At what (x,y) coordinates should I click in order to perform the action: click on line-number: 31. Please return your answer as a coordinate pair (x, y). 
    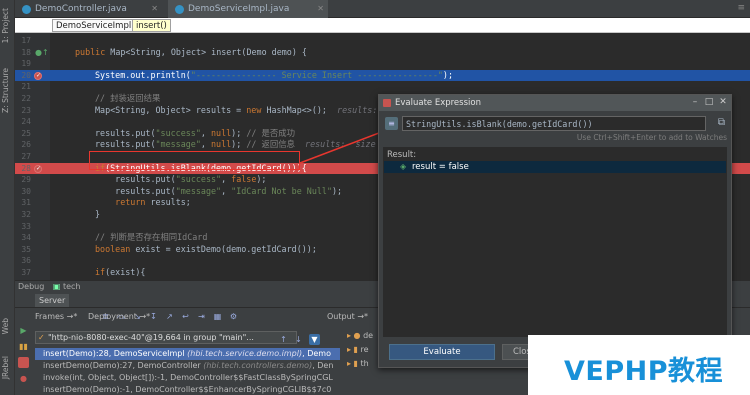
    Looking at the image, I should click on (26, 203).